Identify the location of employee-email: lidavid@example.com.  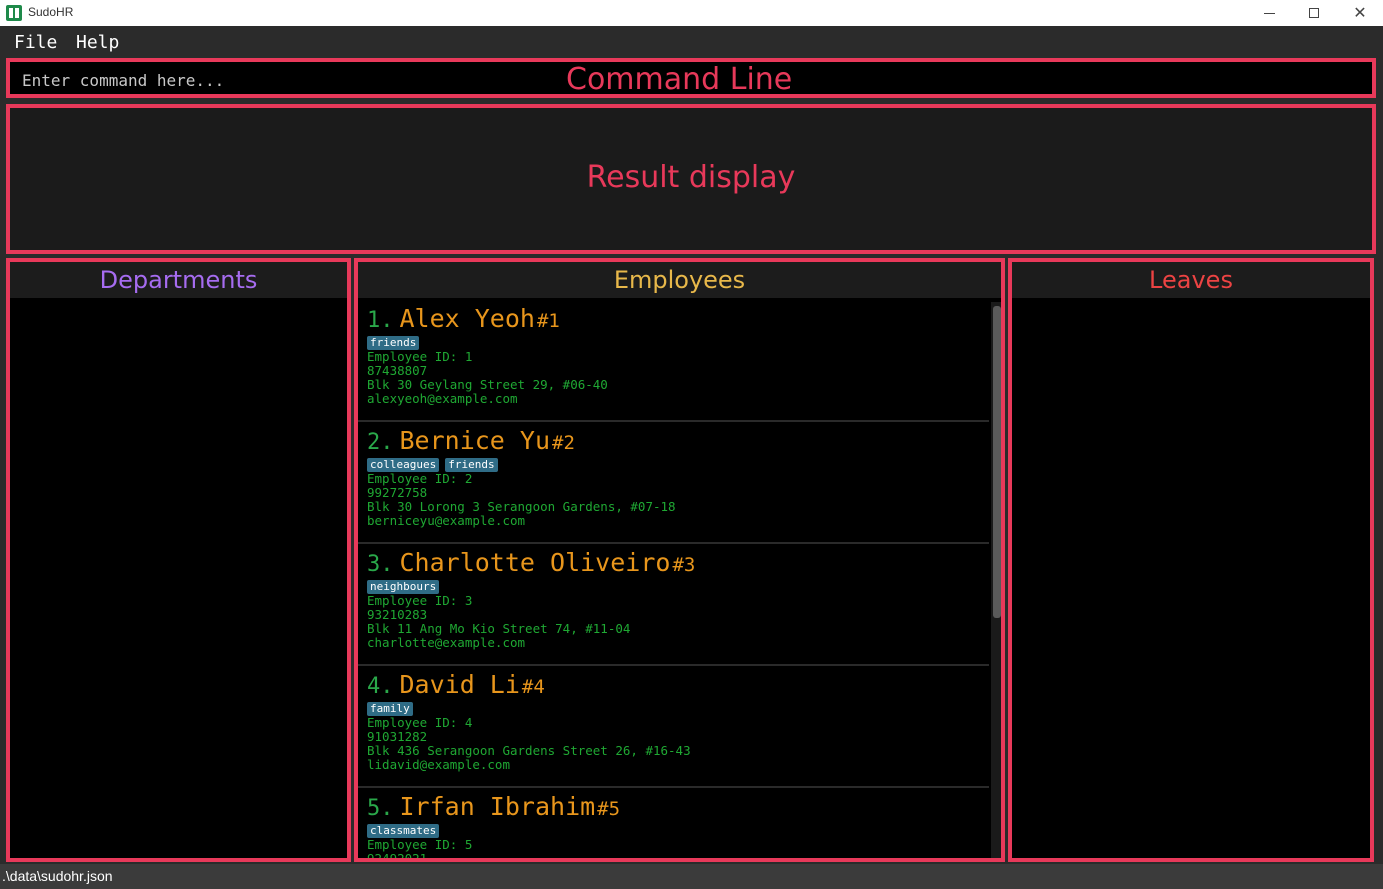
(438, 764).